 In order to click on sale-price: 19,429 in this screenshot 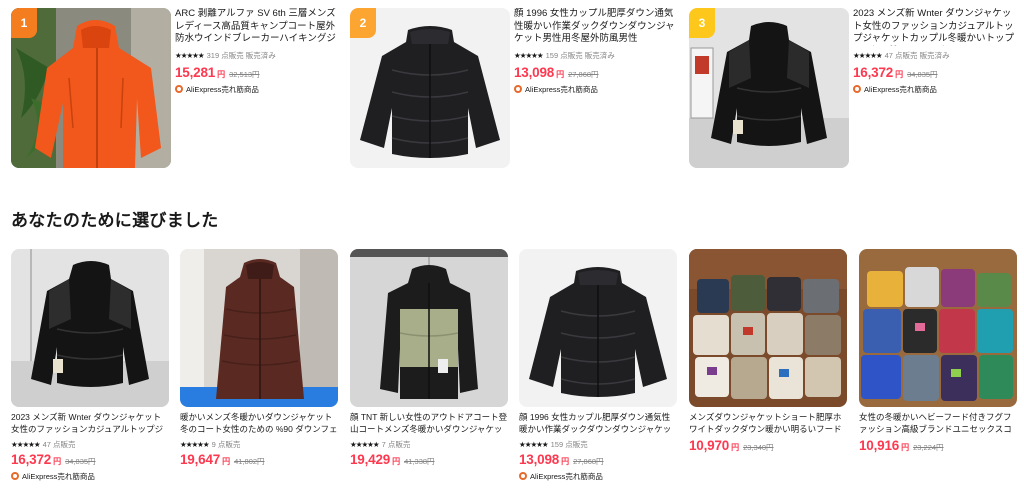, I will do `click(370, 459)`.